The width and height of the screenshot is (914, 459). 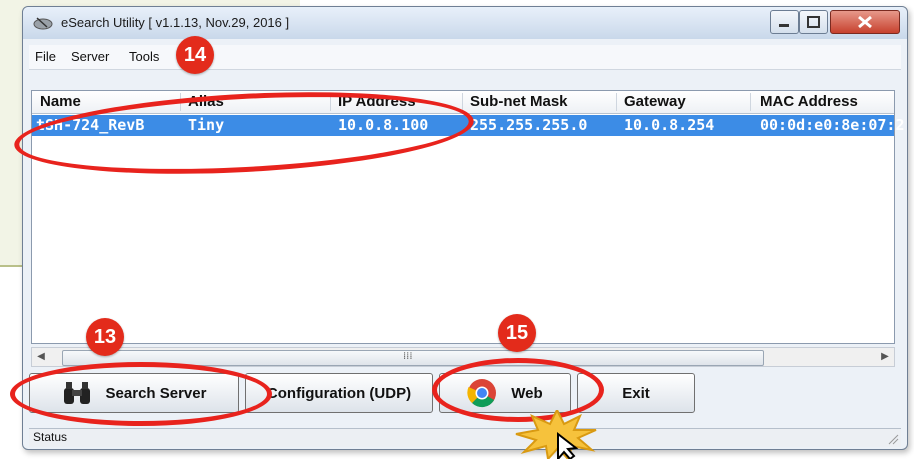 I want to click on binoculars-icon, so click(x=76, y=393).